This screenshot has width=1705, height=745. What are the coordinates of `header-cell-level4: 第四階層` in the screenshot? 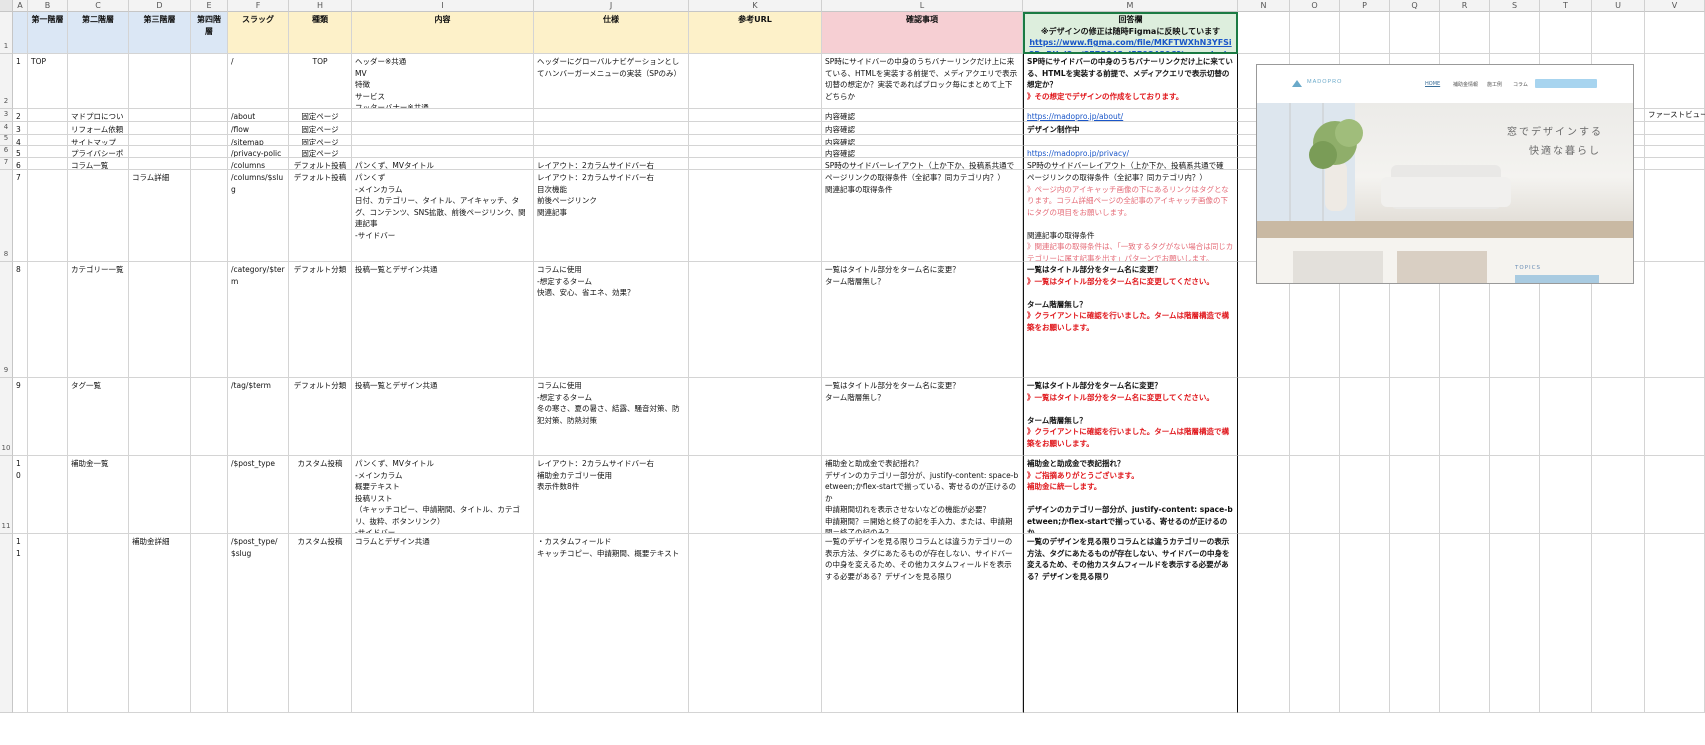 It's located at (209, 33).